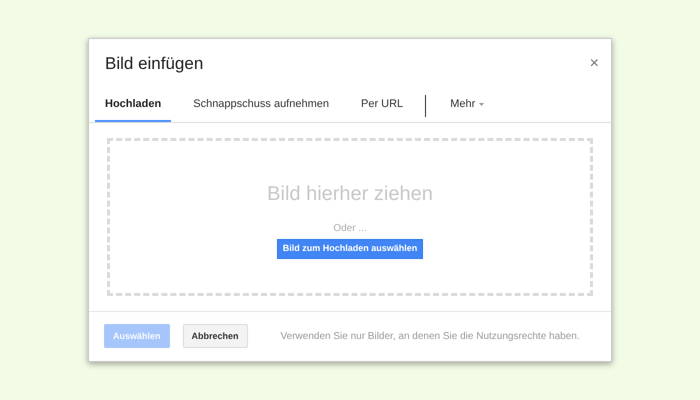  Describe the element at coordinates (350, 248) in the screenshot. I see `upload-button: Bild zum Hochladen auswählen` at that location.